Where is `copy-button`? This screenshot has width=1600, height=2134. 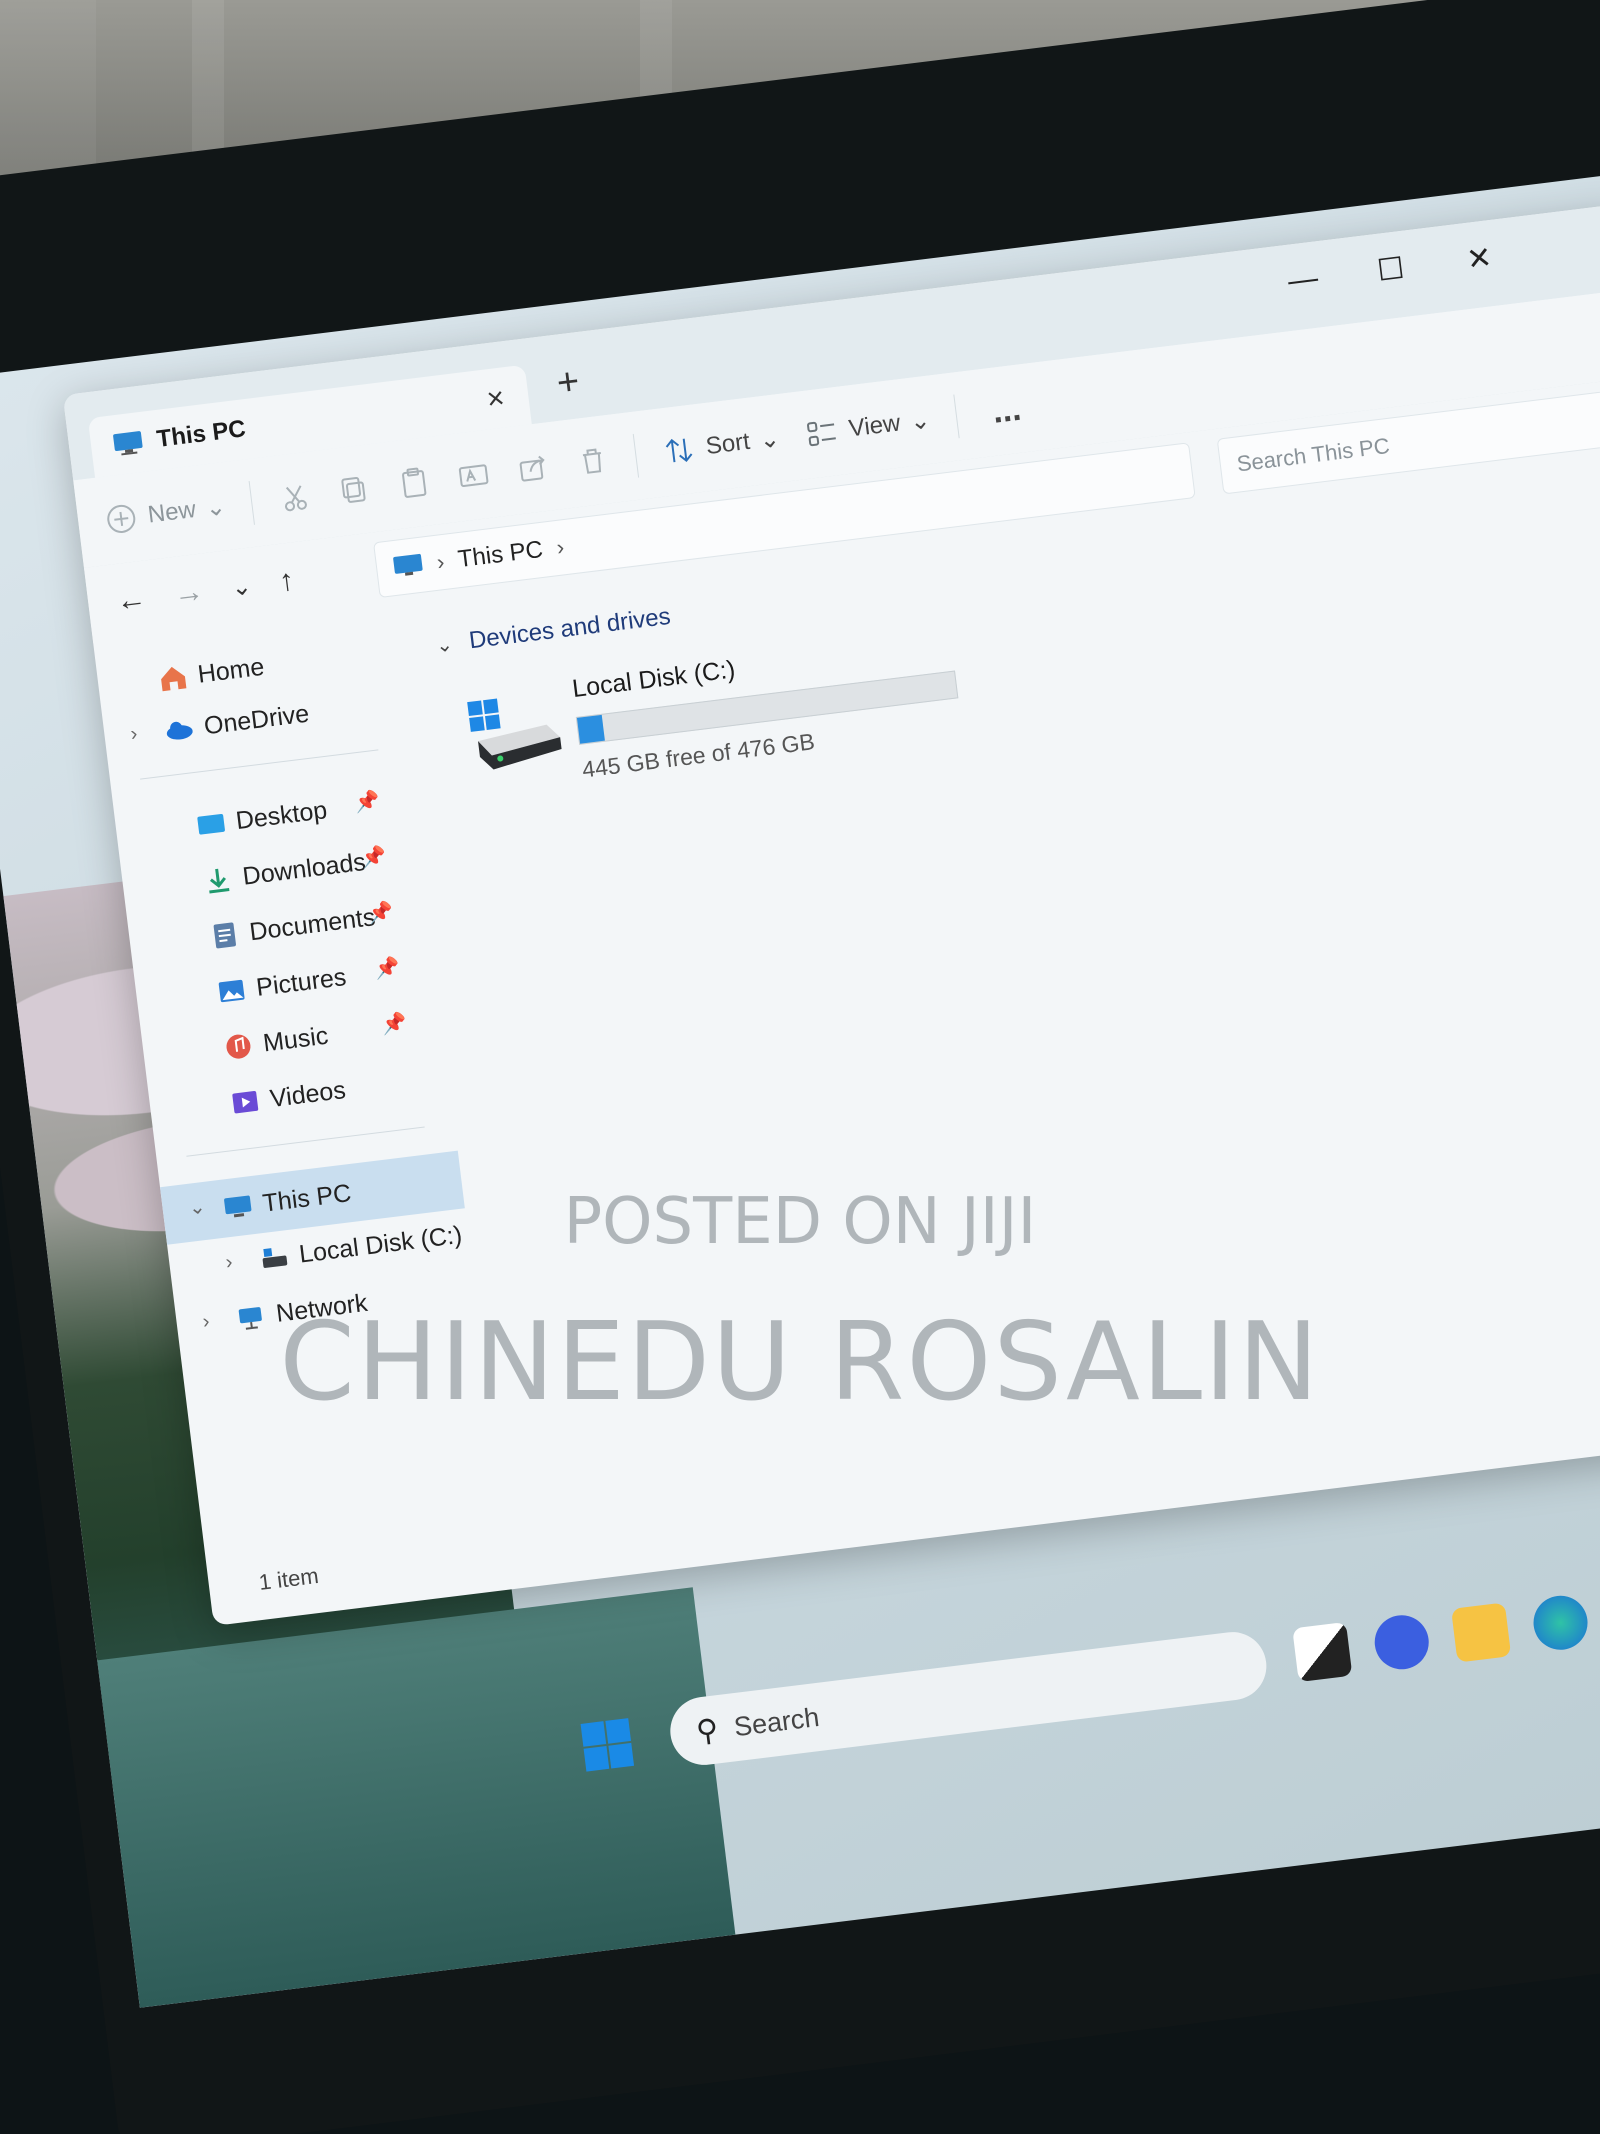
copy-button is located at coordinates (355, 490).